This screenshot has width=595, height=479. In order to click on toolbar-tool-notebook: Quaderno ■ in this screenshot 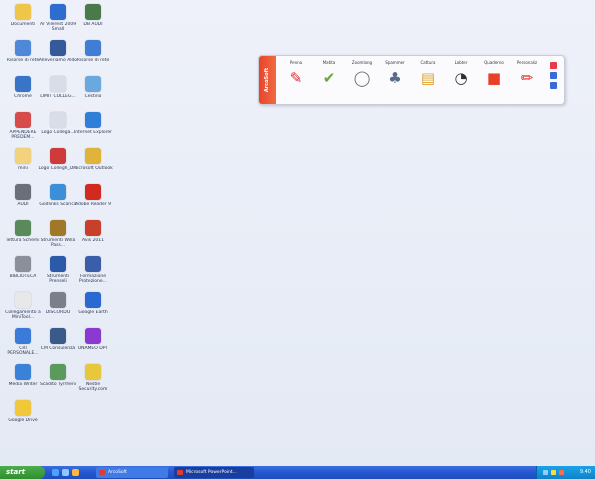, I will do `click(494, 73)`.